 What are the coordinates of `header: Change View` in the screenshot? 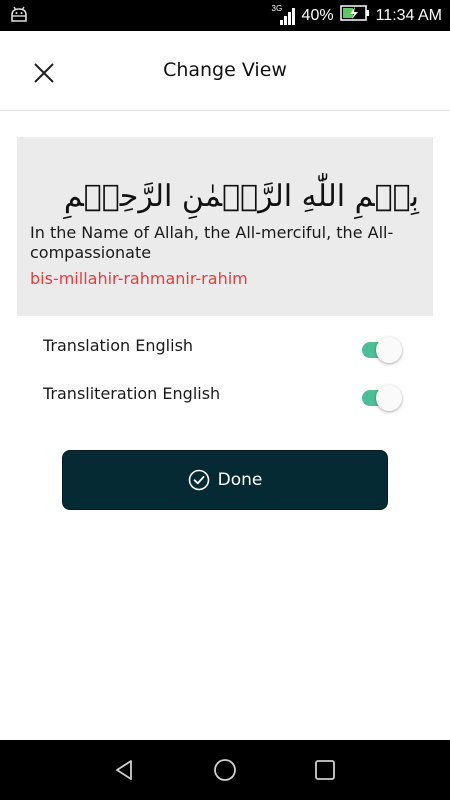 It's located at (225, 71).